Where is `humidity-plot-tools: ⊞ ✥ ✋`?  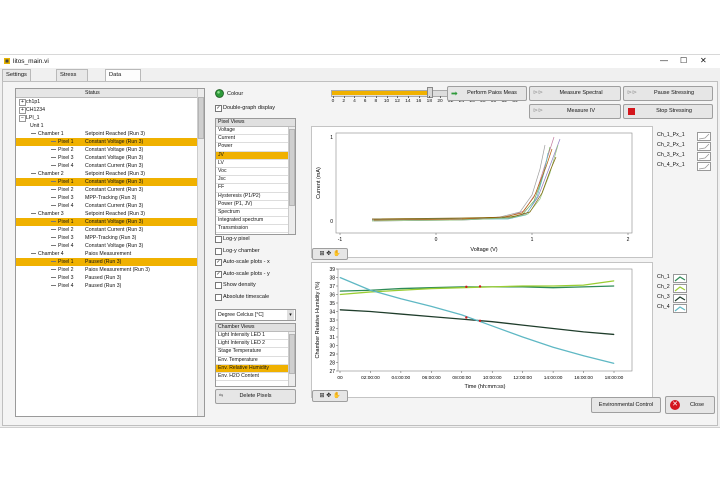 humidity-plot-tools: ⊞ ✥ ✋ is located at coordinates (330, 396).